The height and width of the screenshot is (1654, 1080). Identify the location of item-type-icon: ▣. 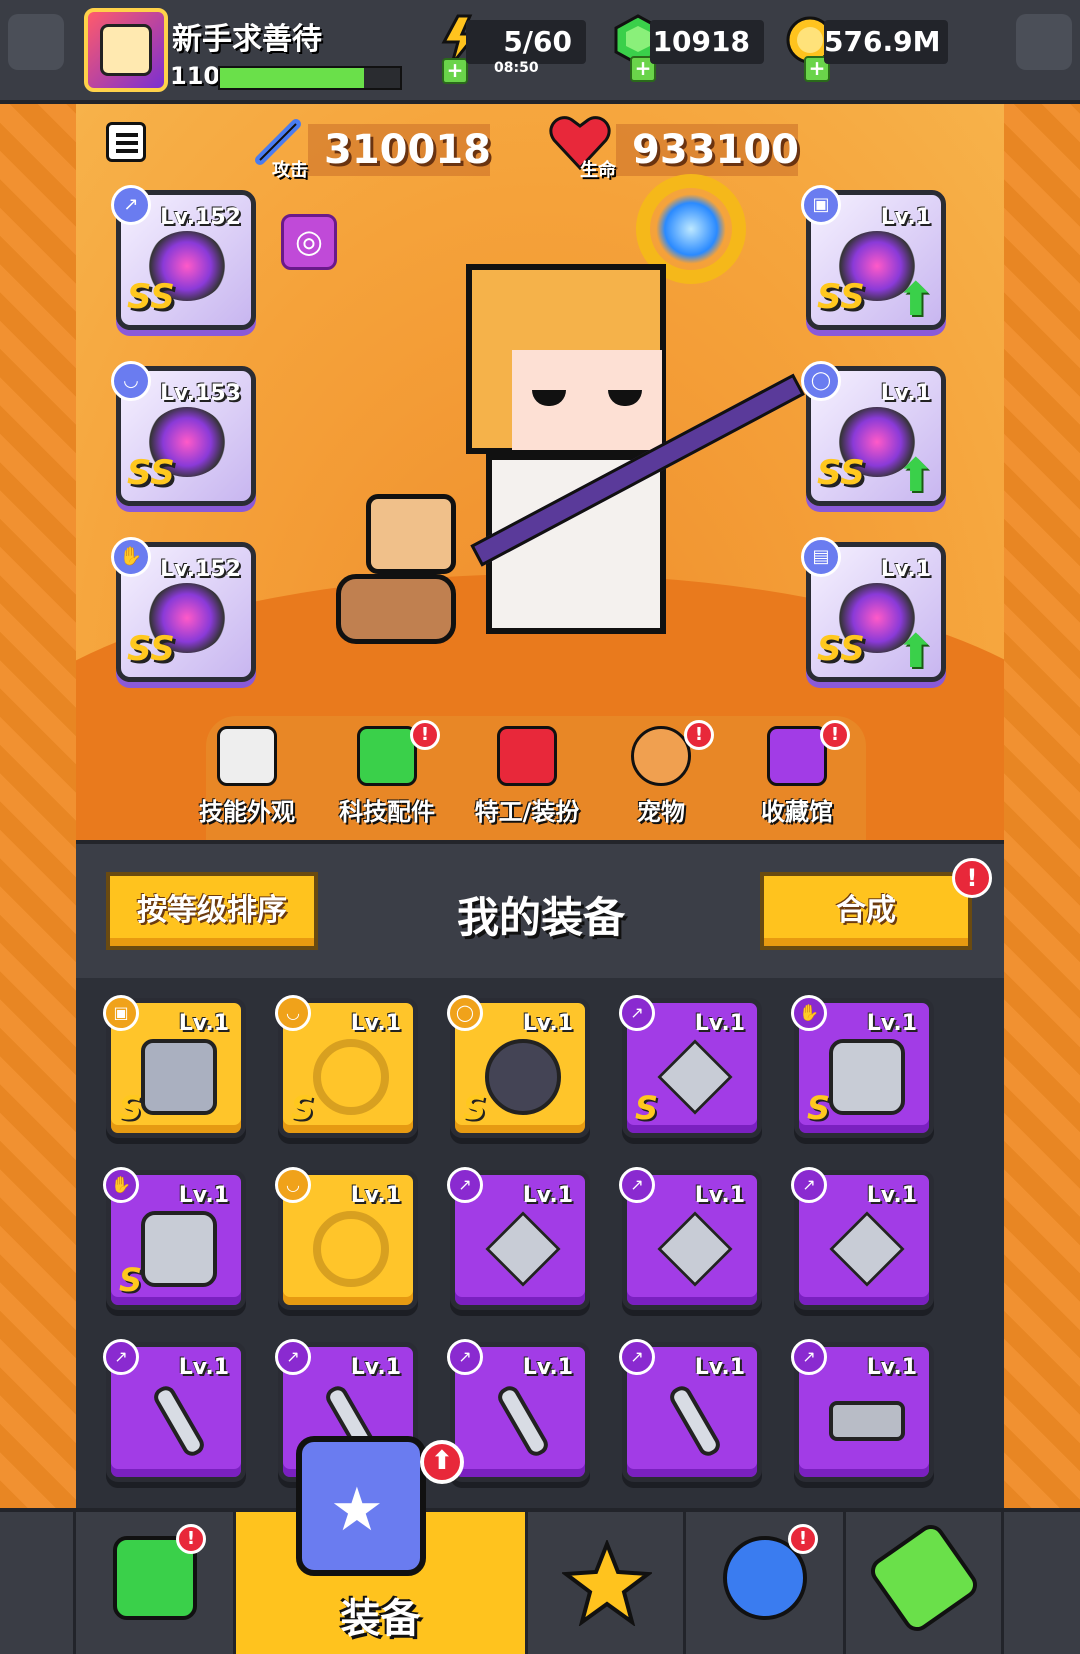
(121, 1013).